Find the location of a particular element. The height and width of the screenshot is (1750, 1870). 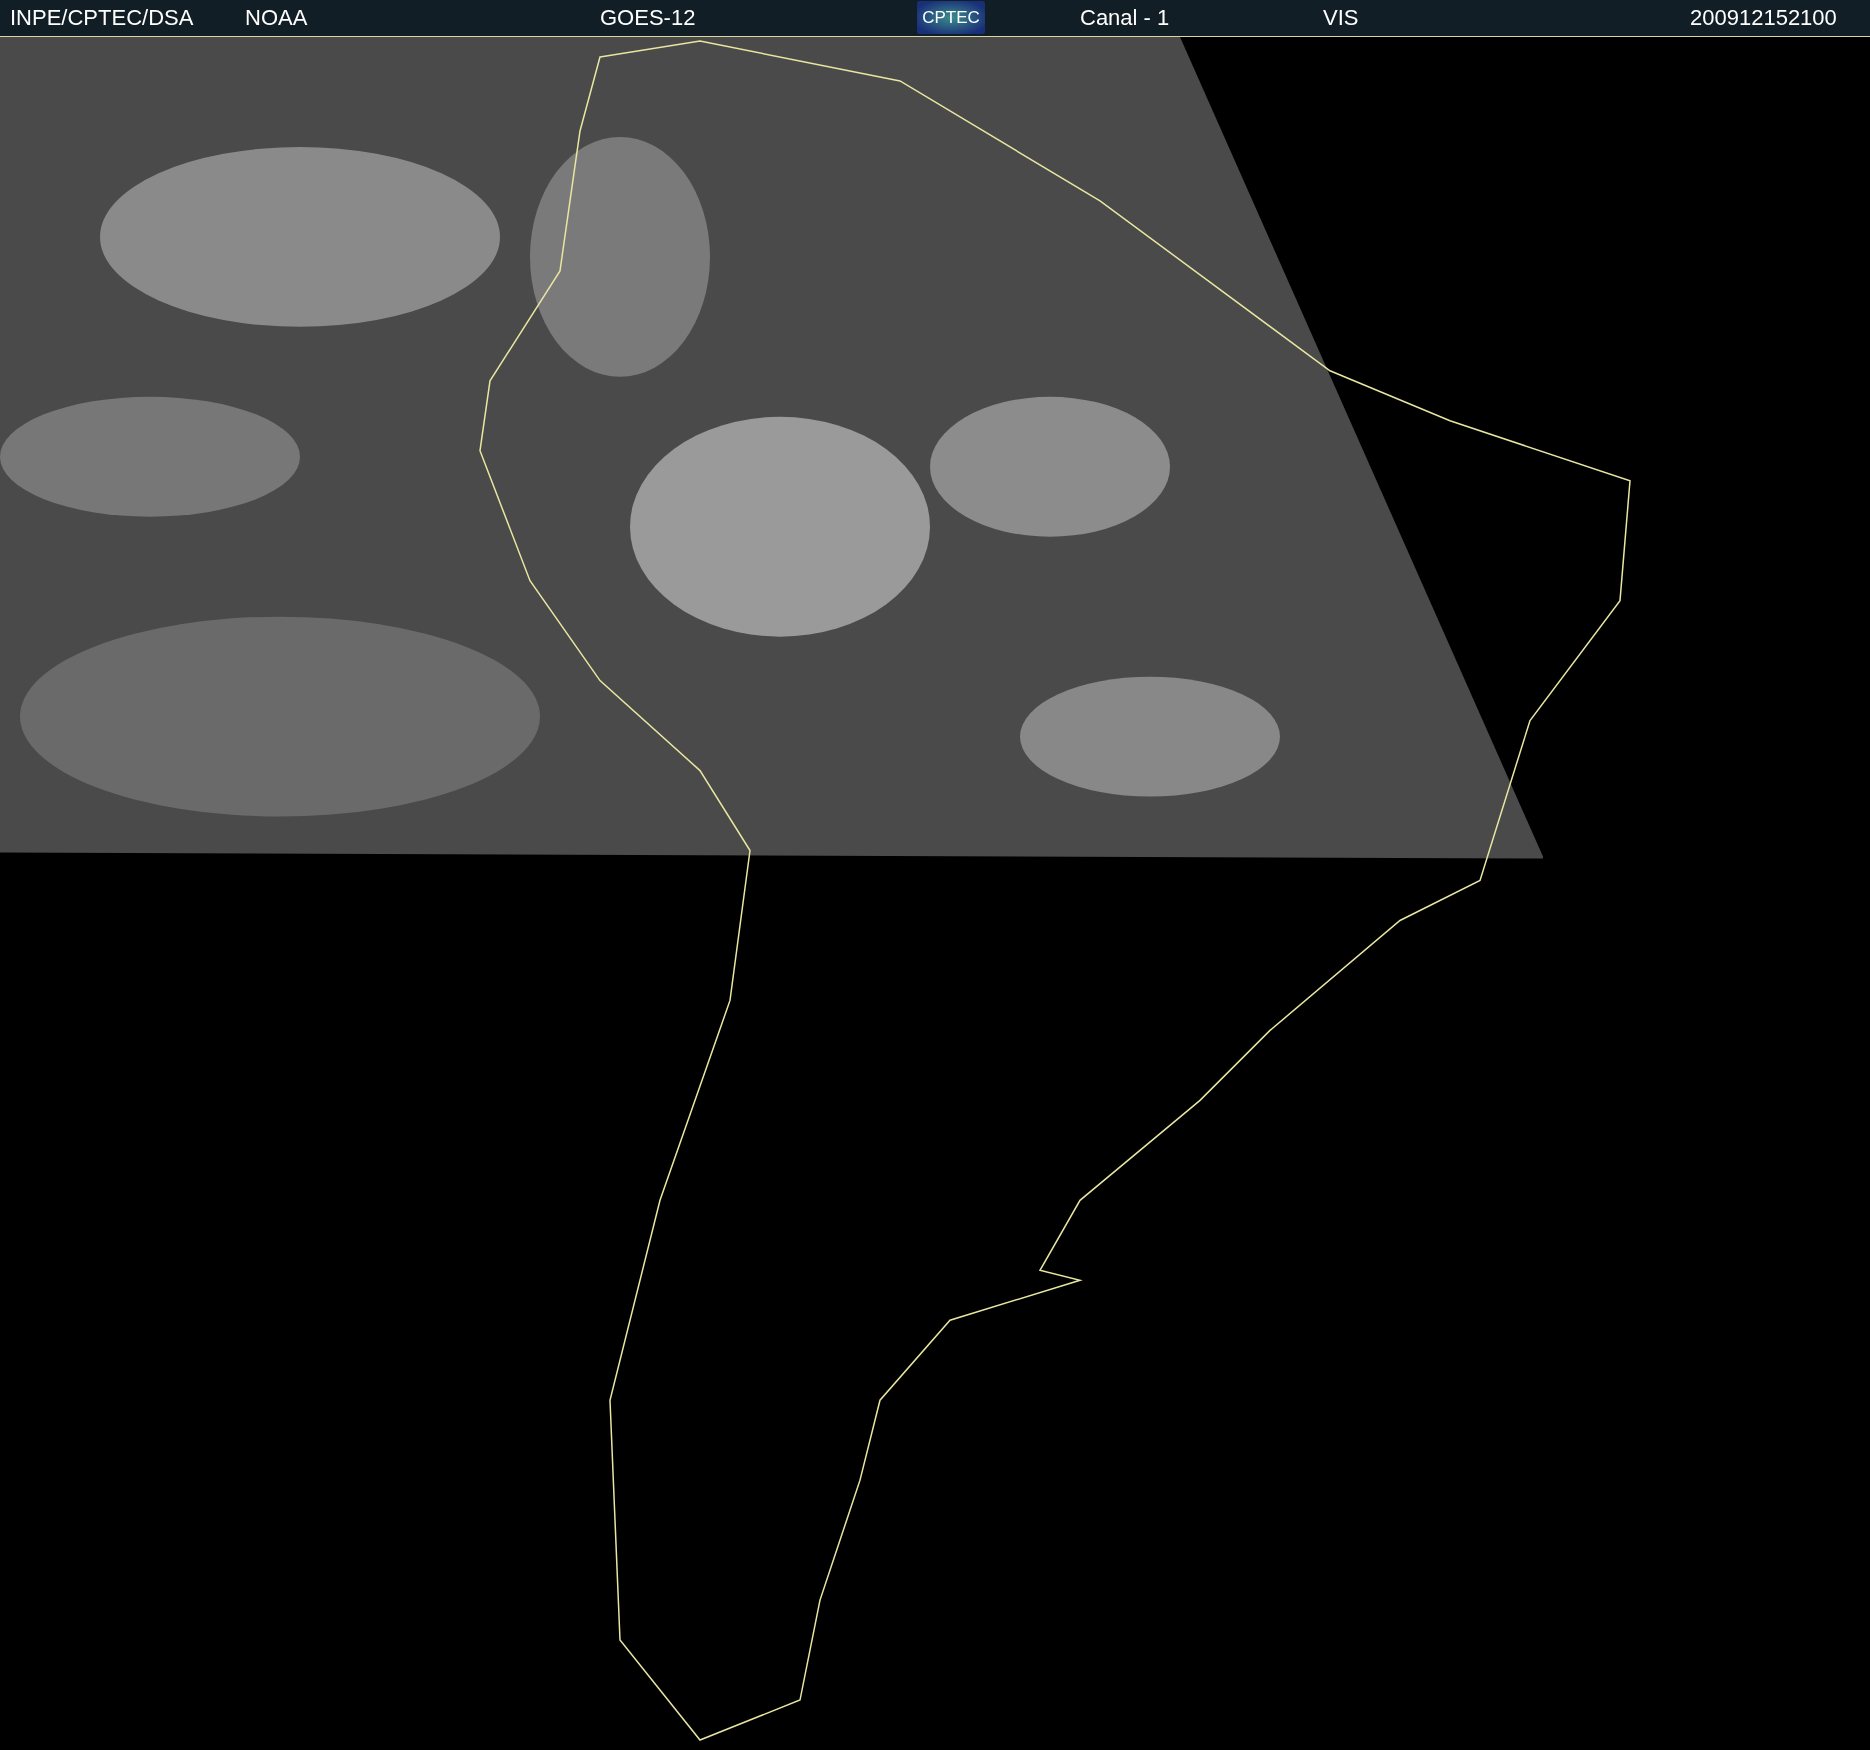

header-text: 200912152100 is located at coordinates (1763, 18).